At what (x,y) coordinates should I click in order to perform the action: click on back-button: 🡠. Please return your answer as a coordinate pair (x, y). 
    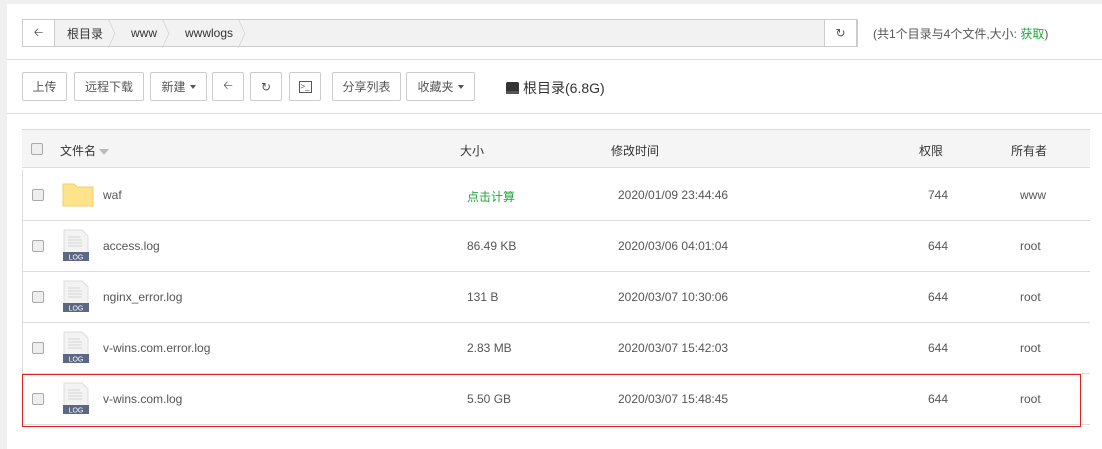
    Looking at the image, I should click on (39, 33).